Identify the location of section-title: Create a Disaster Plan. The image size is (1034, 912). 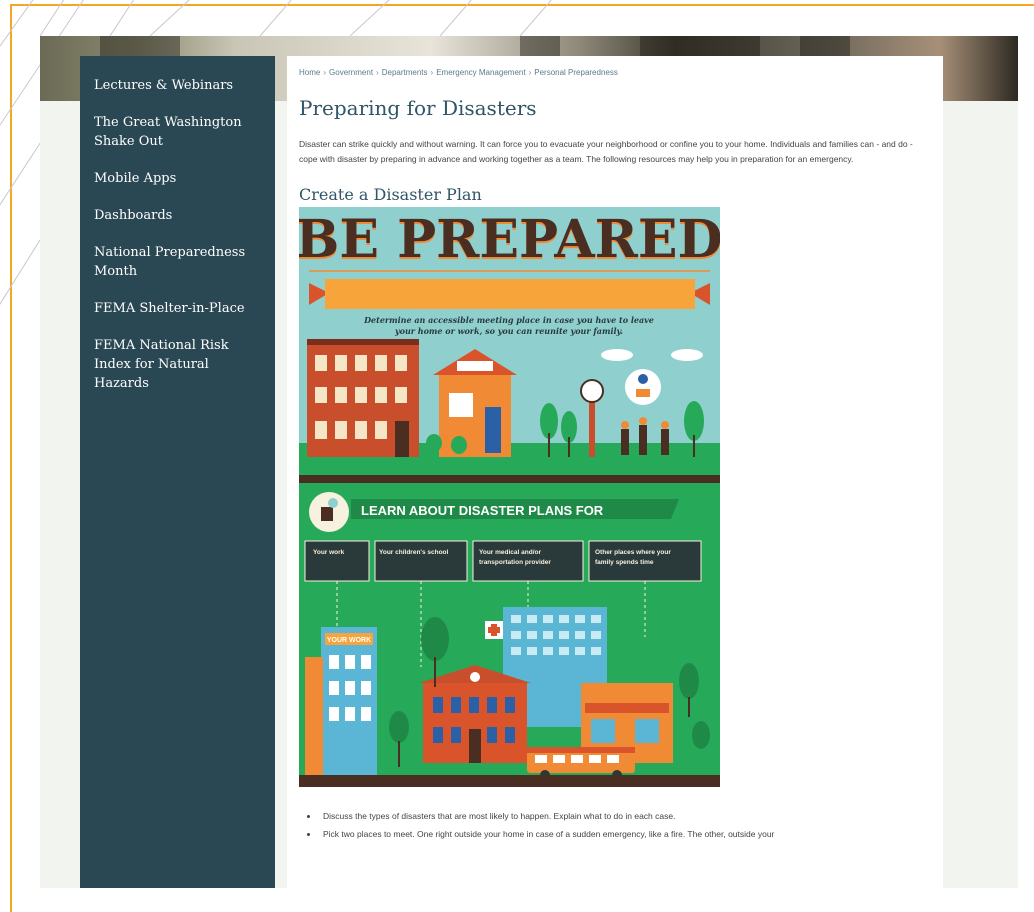
(390, 194).